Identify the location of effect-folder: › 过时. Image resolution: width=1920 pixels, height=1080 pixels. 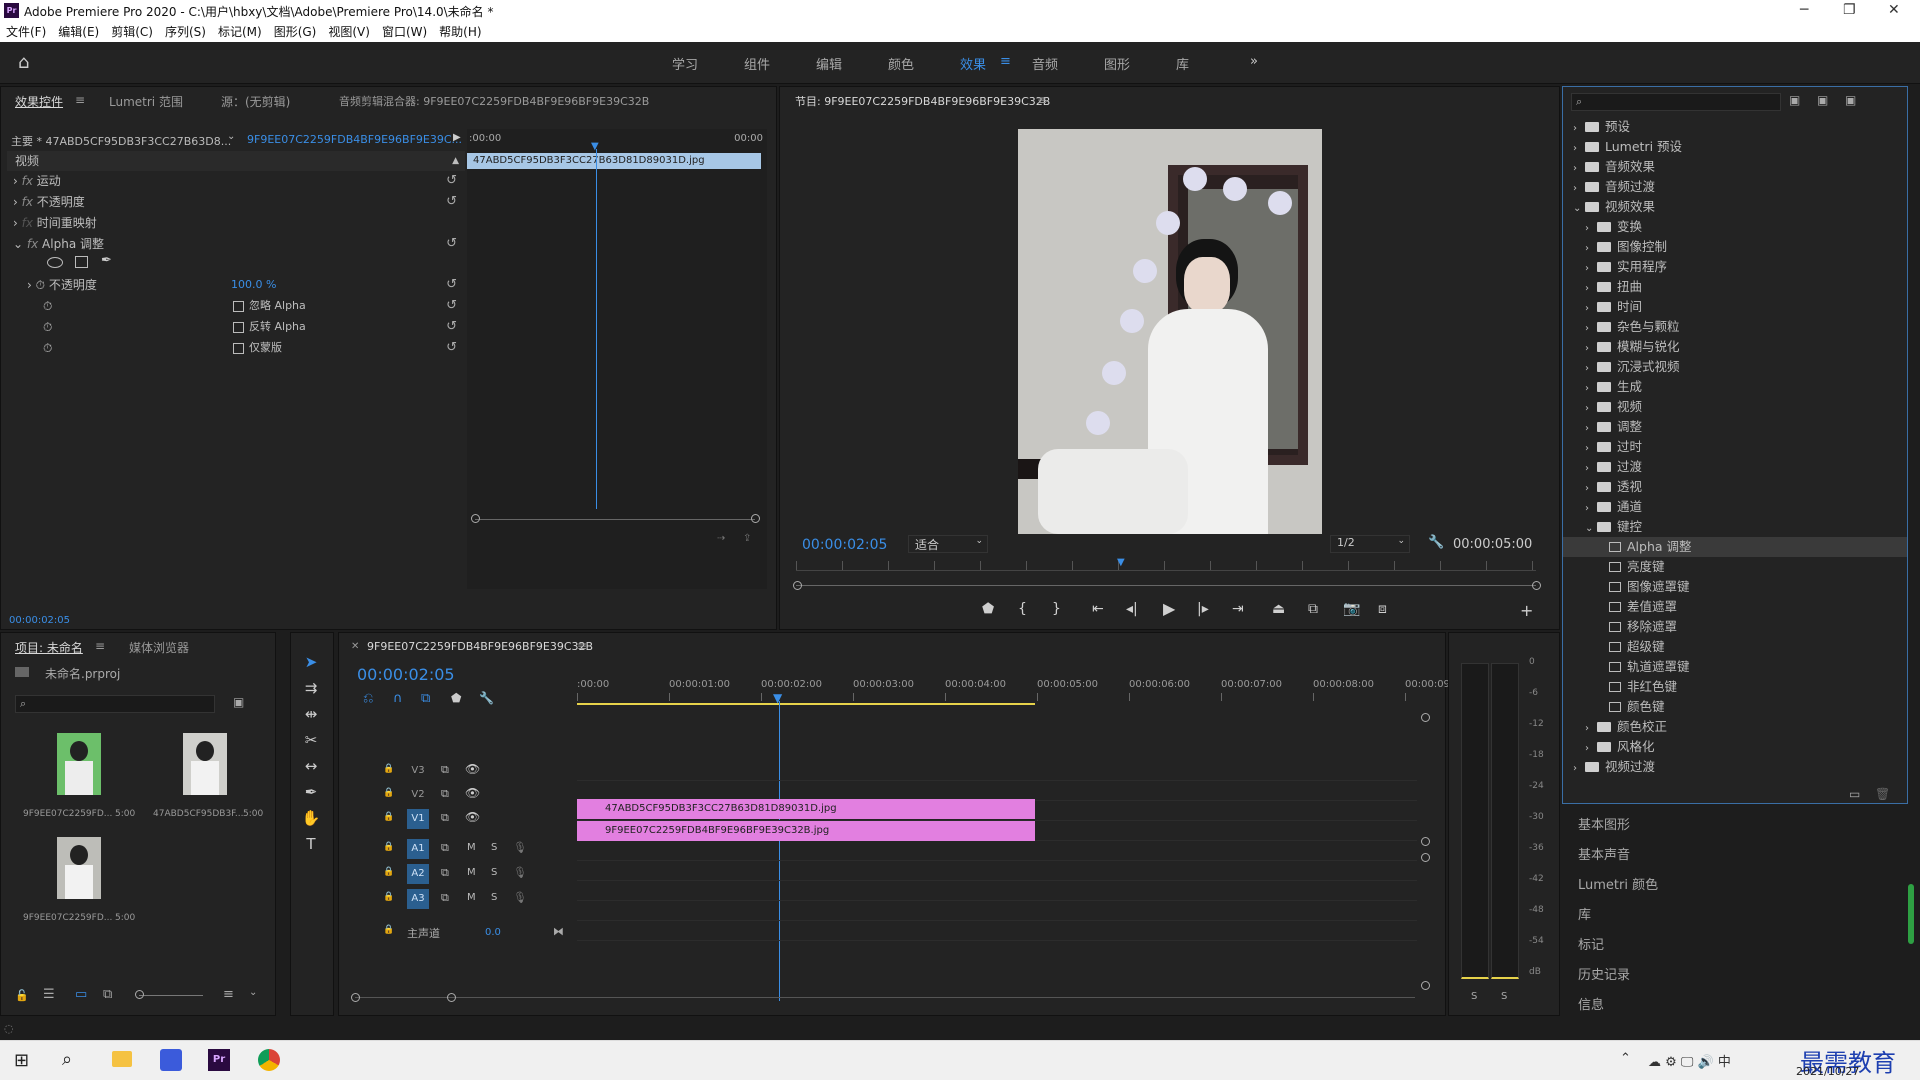
(1735, 447).